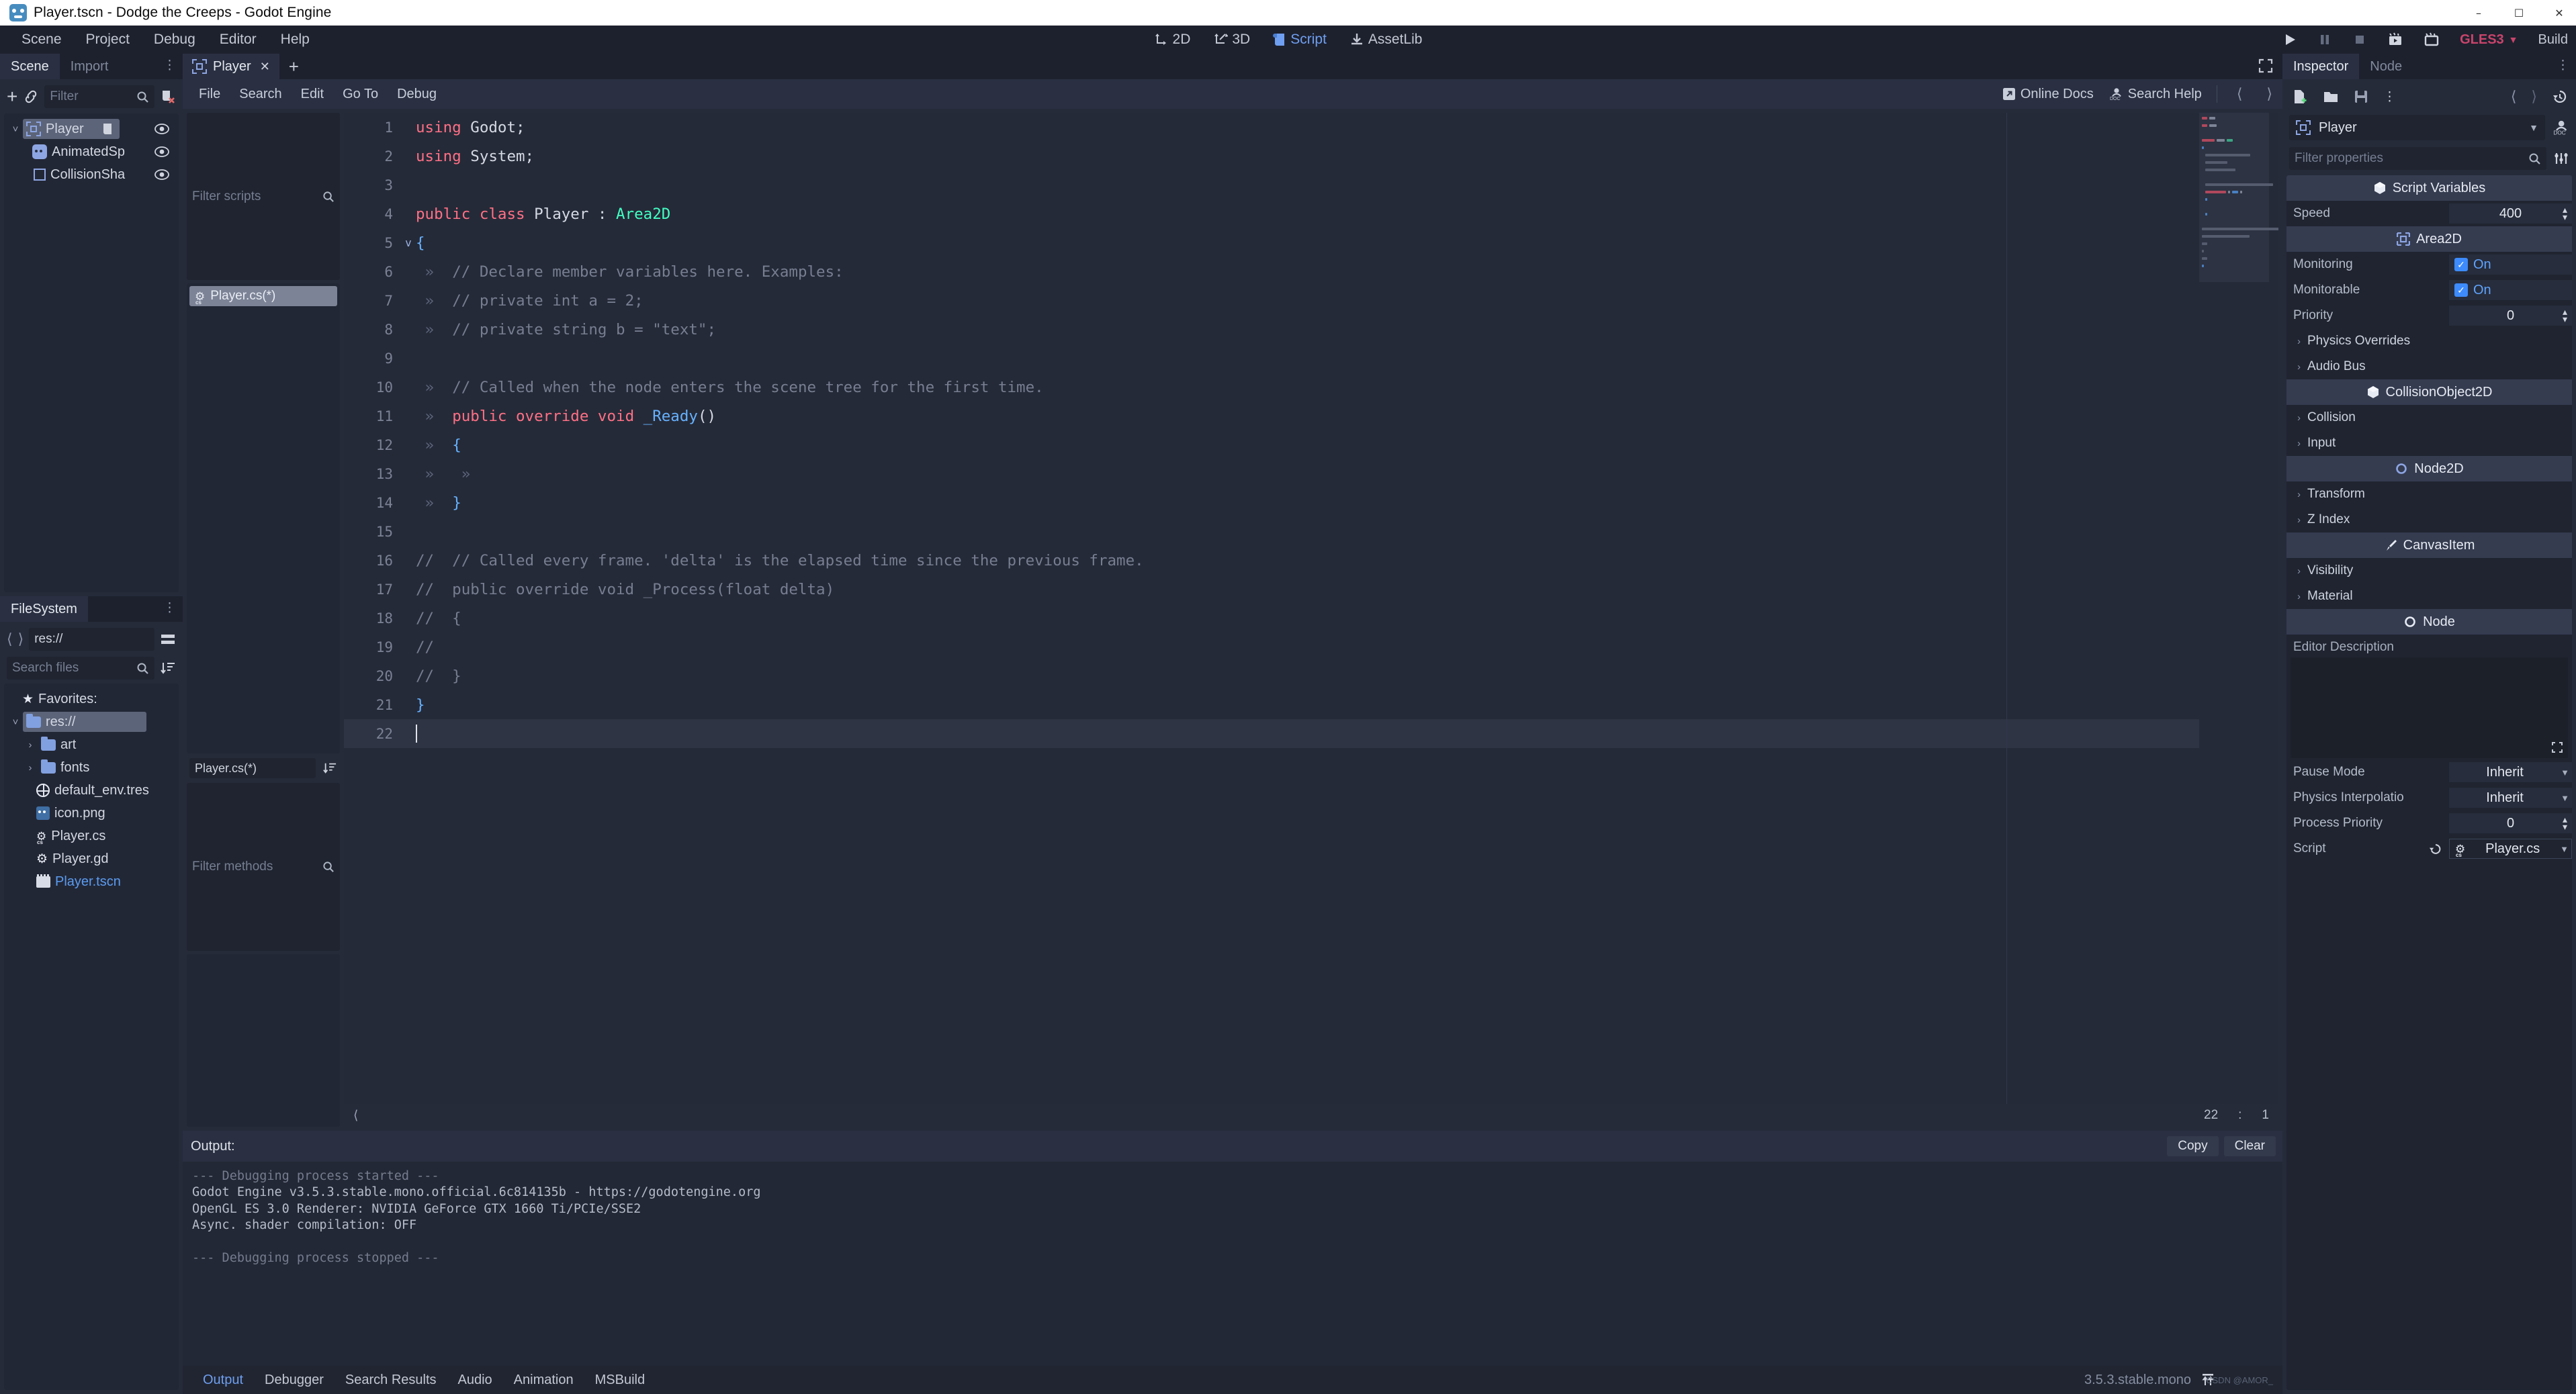 Image resolution: width=2576 pixels, height=1394 pixels. Describe the element at coordinates (1311, 675) in the screenshot. I see `code-line: 20 // }` at that location.